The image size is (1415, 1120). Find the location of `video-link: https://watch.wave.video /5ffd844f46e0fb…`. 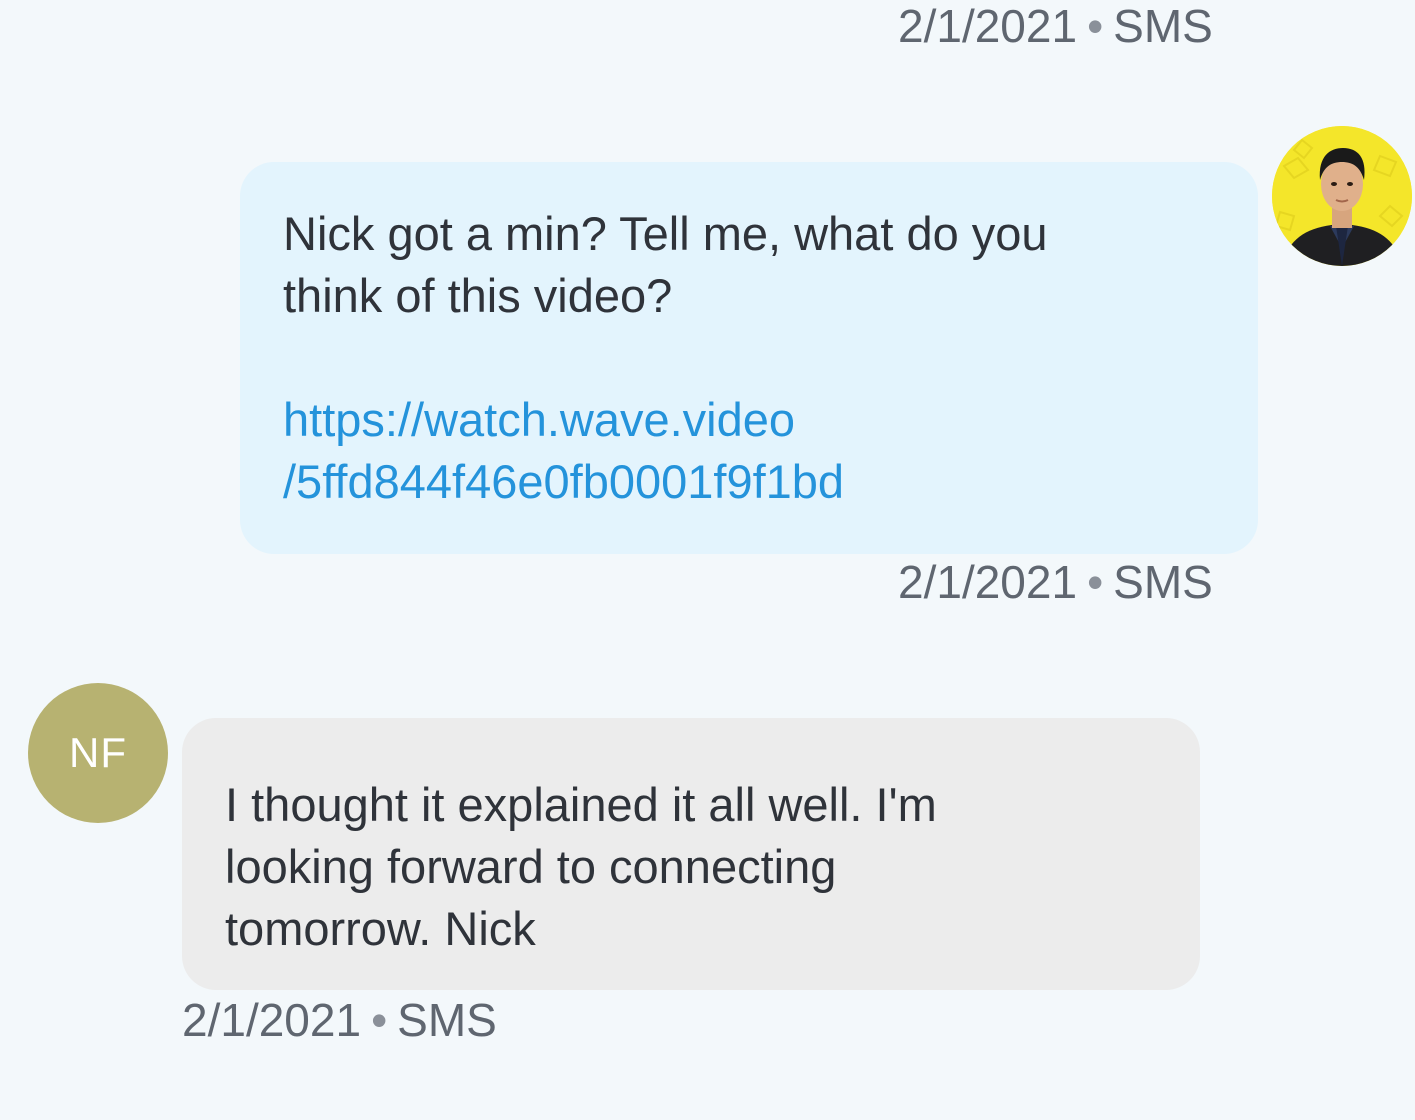

video-link: https://watch.wave.video /5ffd844f46e0fb… is located at coordinates (750, 451).